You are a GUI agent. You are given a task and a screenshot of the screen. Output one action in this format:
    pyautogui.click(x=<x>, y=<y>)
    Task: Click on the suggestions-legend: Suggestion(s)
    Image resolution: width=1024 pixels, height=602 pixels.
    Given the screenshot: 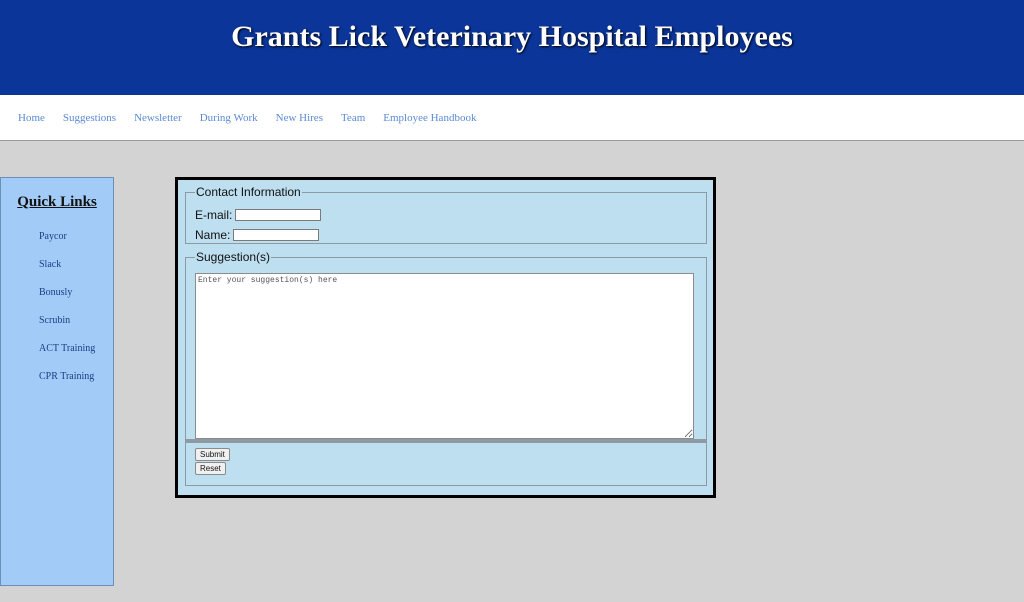 What is the action you would take?
    pyautogui.click(x=233, y=257)
    